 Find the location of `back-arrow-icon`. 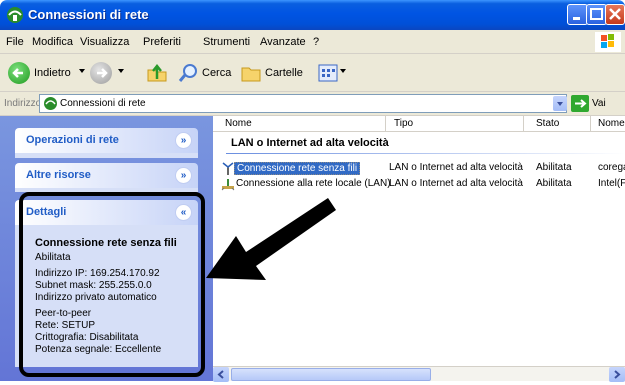

back-arrow-icon is located at coordinates (19, 73).